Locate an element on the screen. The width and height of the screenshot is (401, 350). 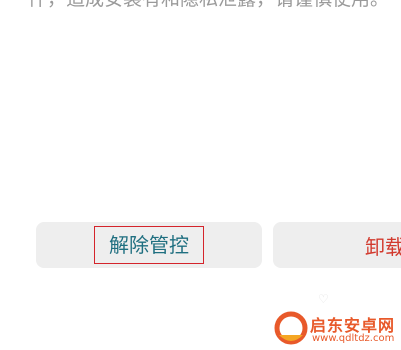
unlock-control-label: 解除管控 is located at coordinates (149, 245).